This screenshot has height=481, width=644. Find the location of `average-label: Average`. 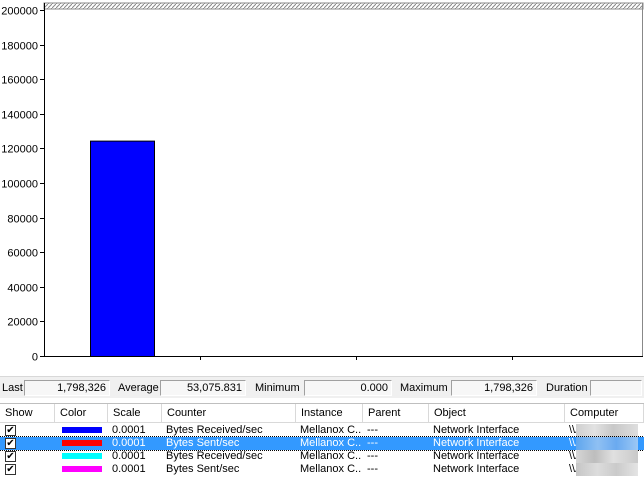

average-label: Average is located at coordinates (138, 388).